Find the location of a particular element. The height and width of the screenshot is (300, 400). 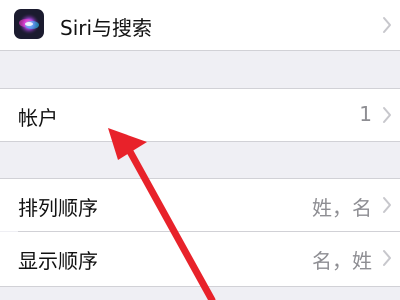

display-order-value: 名，姓 is located at coordinates (342, 261).